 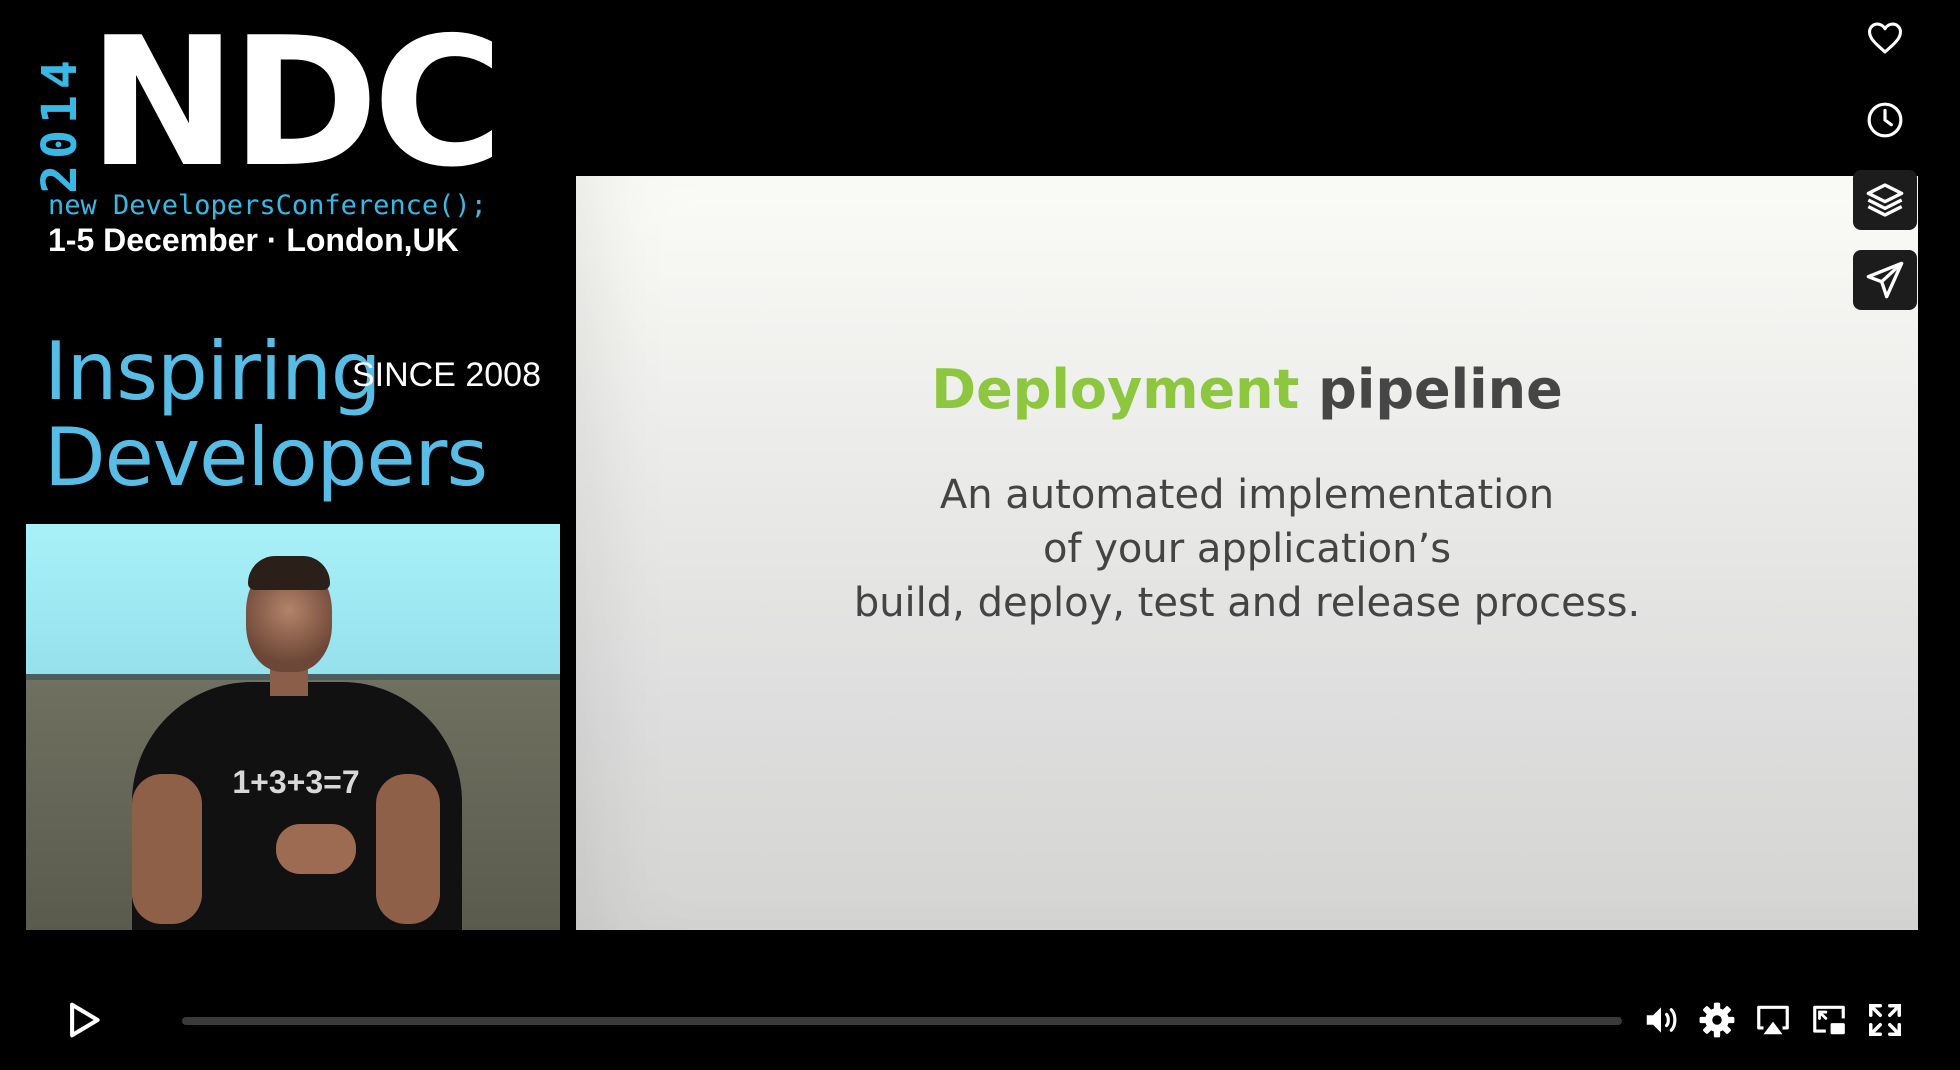 I want to click on volume-icon, so click(x=1661, y=1020).